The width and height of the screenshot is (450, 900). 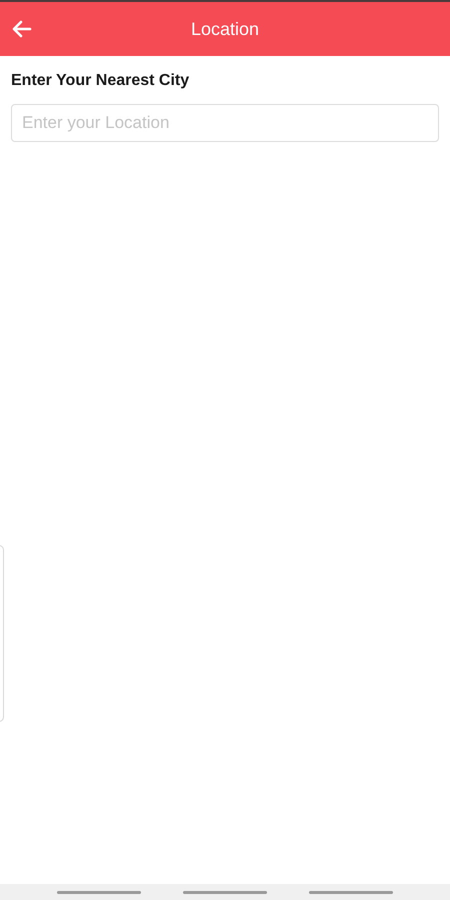 I want to click on back-arrow-icon, so click(x=22, y=29).